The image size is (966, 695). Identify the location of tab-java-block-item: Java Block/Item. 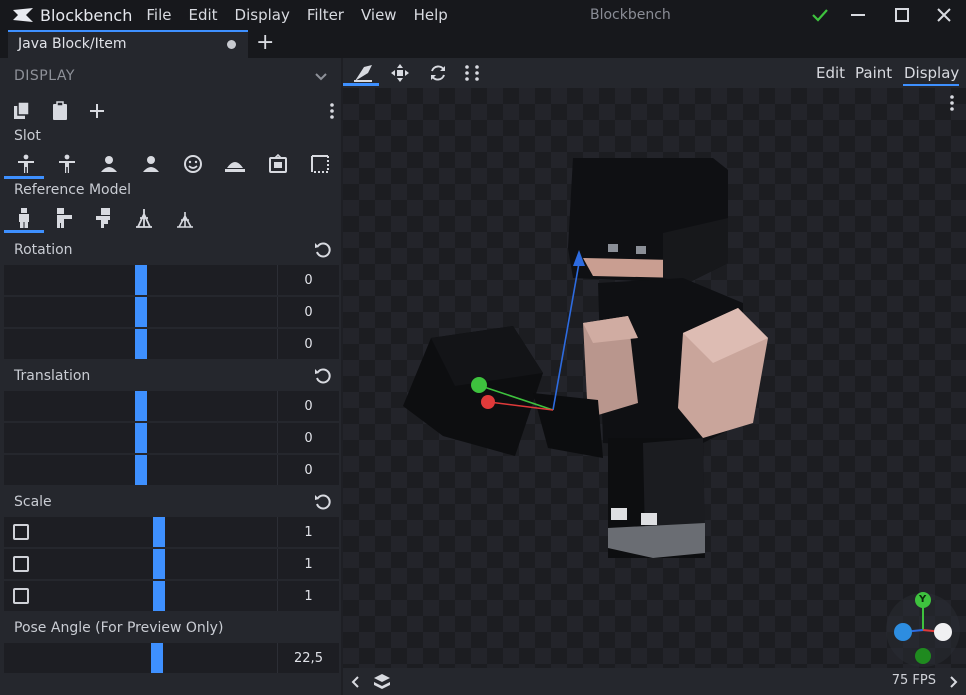
(128, 44).